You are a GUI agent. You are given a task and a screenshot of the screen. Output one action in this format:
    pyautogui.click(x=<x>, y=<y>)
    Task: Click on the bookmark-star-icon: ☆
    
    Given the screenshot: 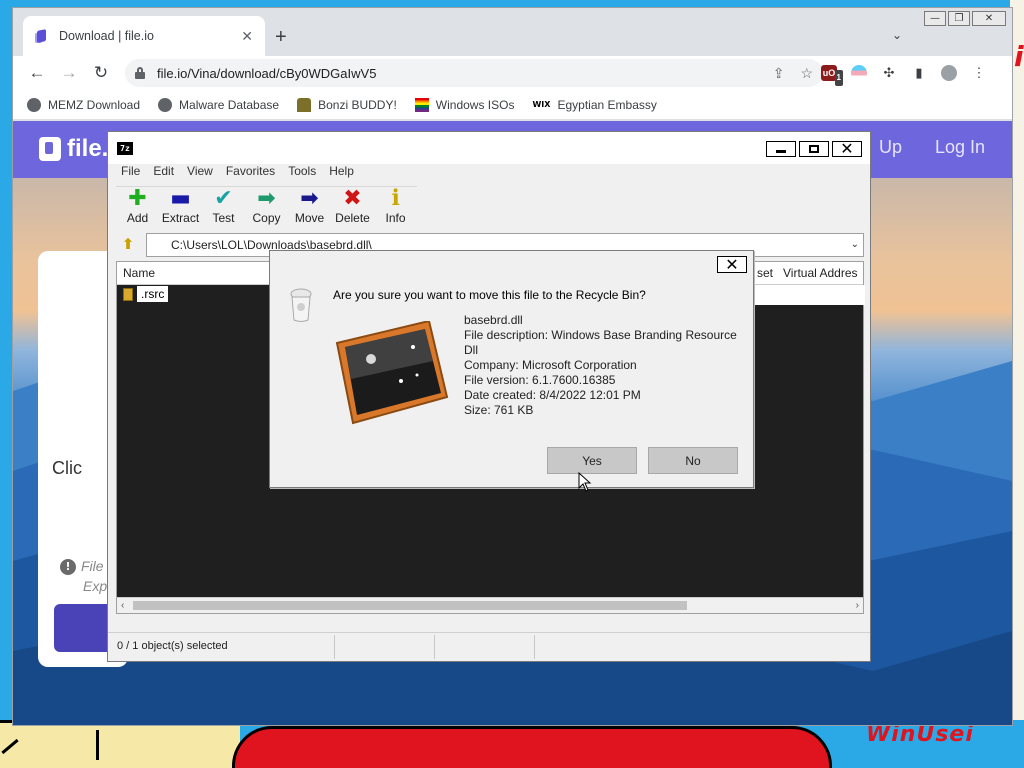 What is the action you would take?
    pyautogui.click(x=806, y=73)
    